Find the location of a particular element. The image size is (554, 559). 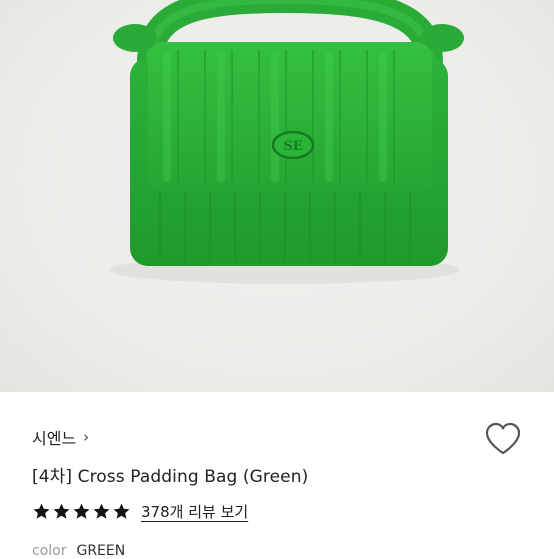

color-label: color is located at coordinates (49, 551).